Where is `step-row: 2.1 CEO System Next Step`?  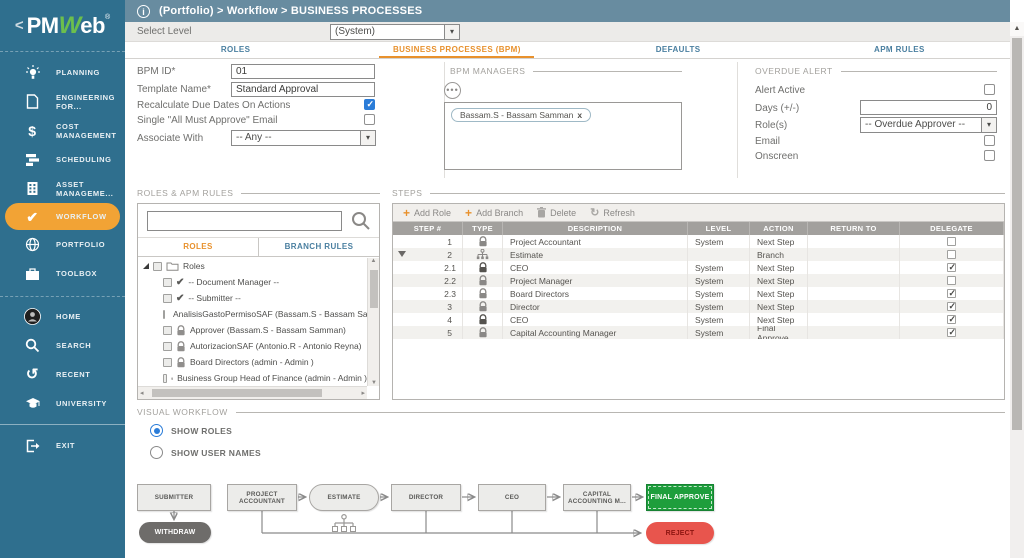 step-row: 2.1 CEO System Next Step is located at coordinates (698, 267).